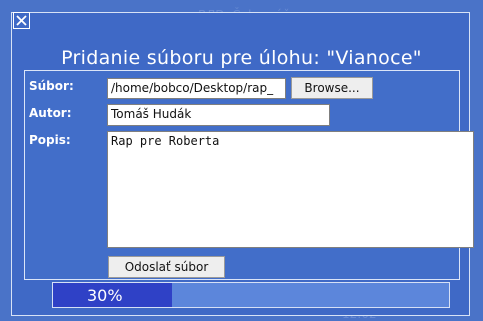 This screenshot has width=483, height=321. What do you see at coordinates (241, 58) in the screenshot?
I see `dialog-title: Pridanie súboru pre úlohu: "Vianoce"` at bounding box center [241, 58].